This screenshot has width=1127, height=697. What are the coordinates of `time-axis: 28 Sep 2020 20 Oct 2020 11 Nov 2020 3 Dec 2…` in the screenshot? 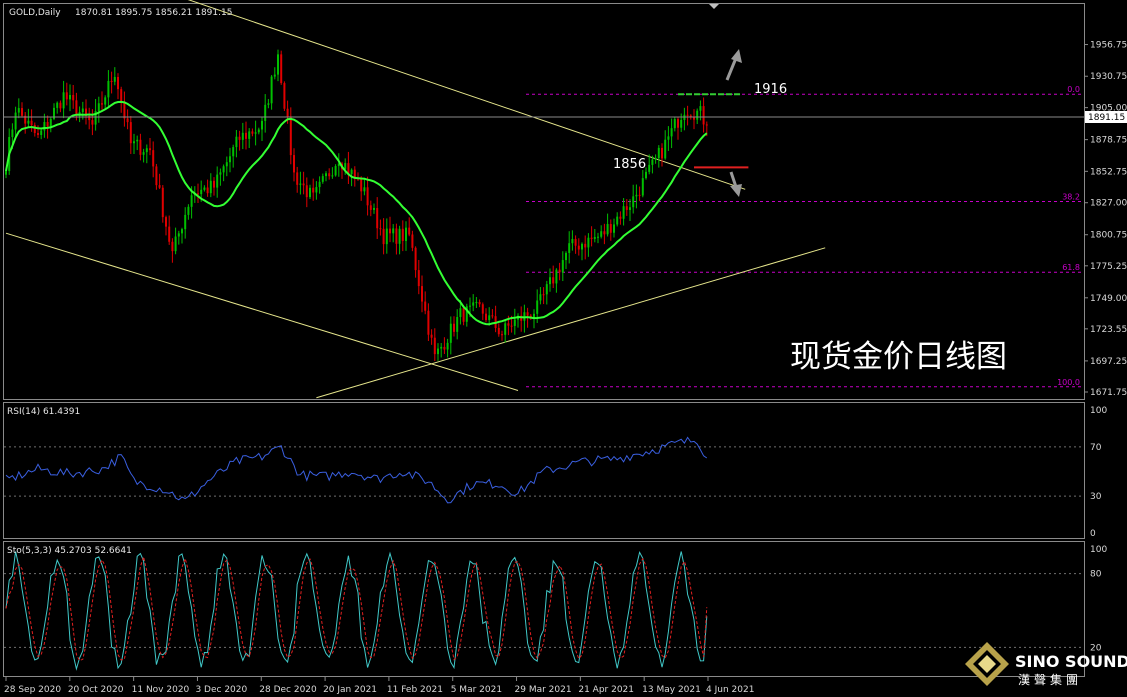 It's located at (379, 685).